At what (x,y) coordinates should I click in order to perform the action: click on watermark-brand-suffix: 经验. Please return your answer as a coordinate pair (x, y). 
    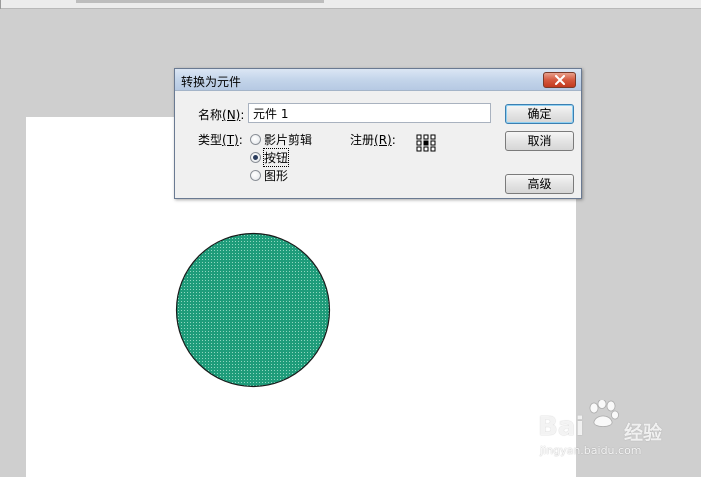
    Looking at the image, I should click on (643, 433).